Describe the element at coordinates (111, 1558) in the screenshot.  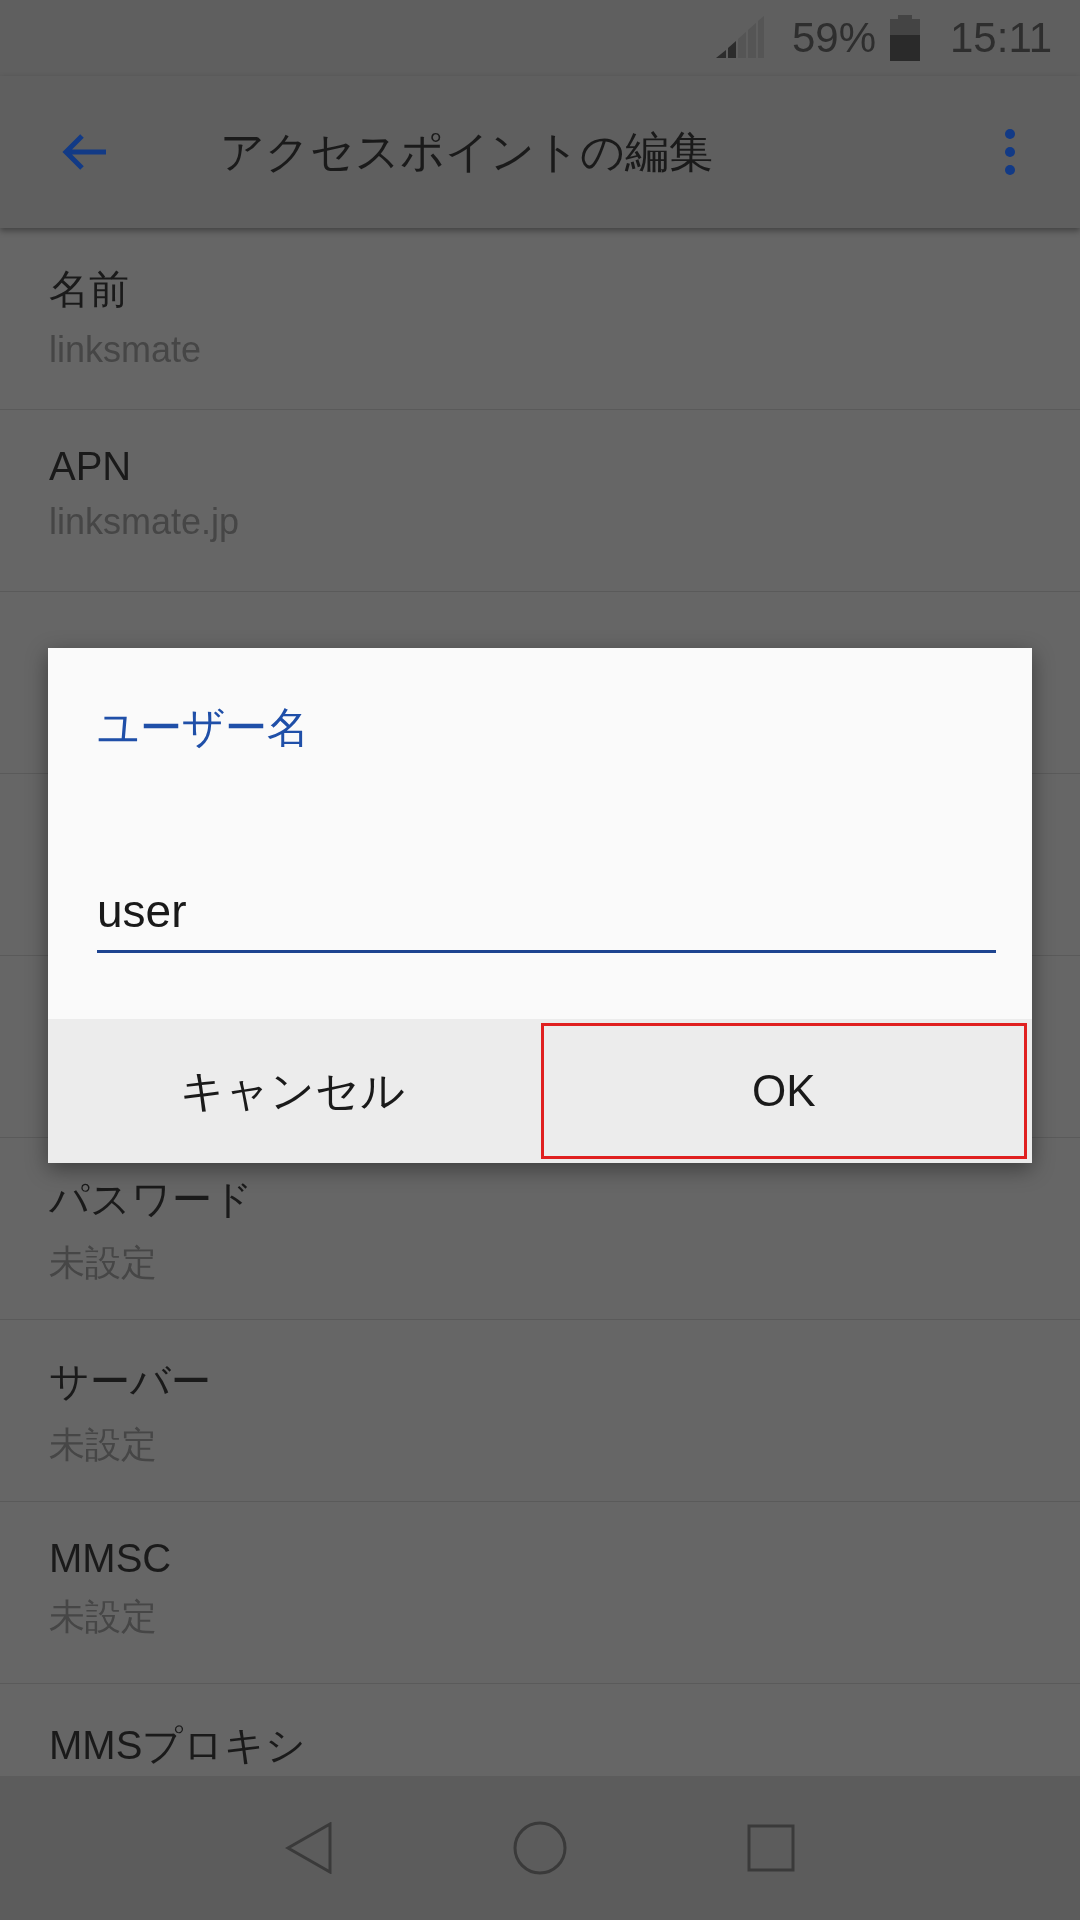
I see `setting-title: MMSC` at that location.